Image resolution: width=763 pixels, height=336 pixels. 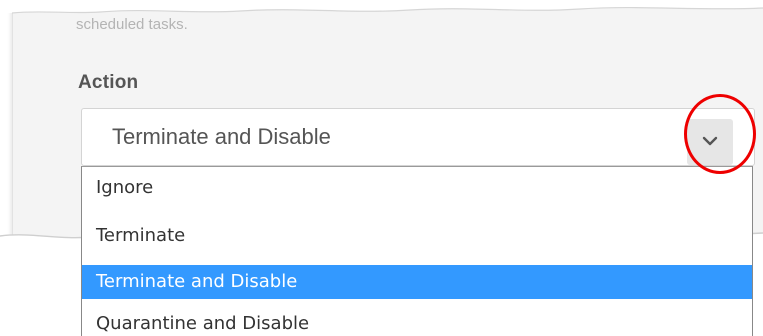 What do you see at coordinates (417, 188) in the screenshot?
I see `option-ignore: Ignore` at bounding box center [417, 188].